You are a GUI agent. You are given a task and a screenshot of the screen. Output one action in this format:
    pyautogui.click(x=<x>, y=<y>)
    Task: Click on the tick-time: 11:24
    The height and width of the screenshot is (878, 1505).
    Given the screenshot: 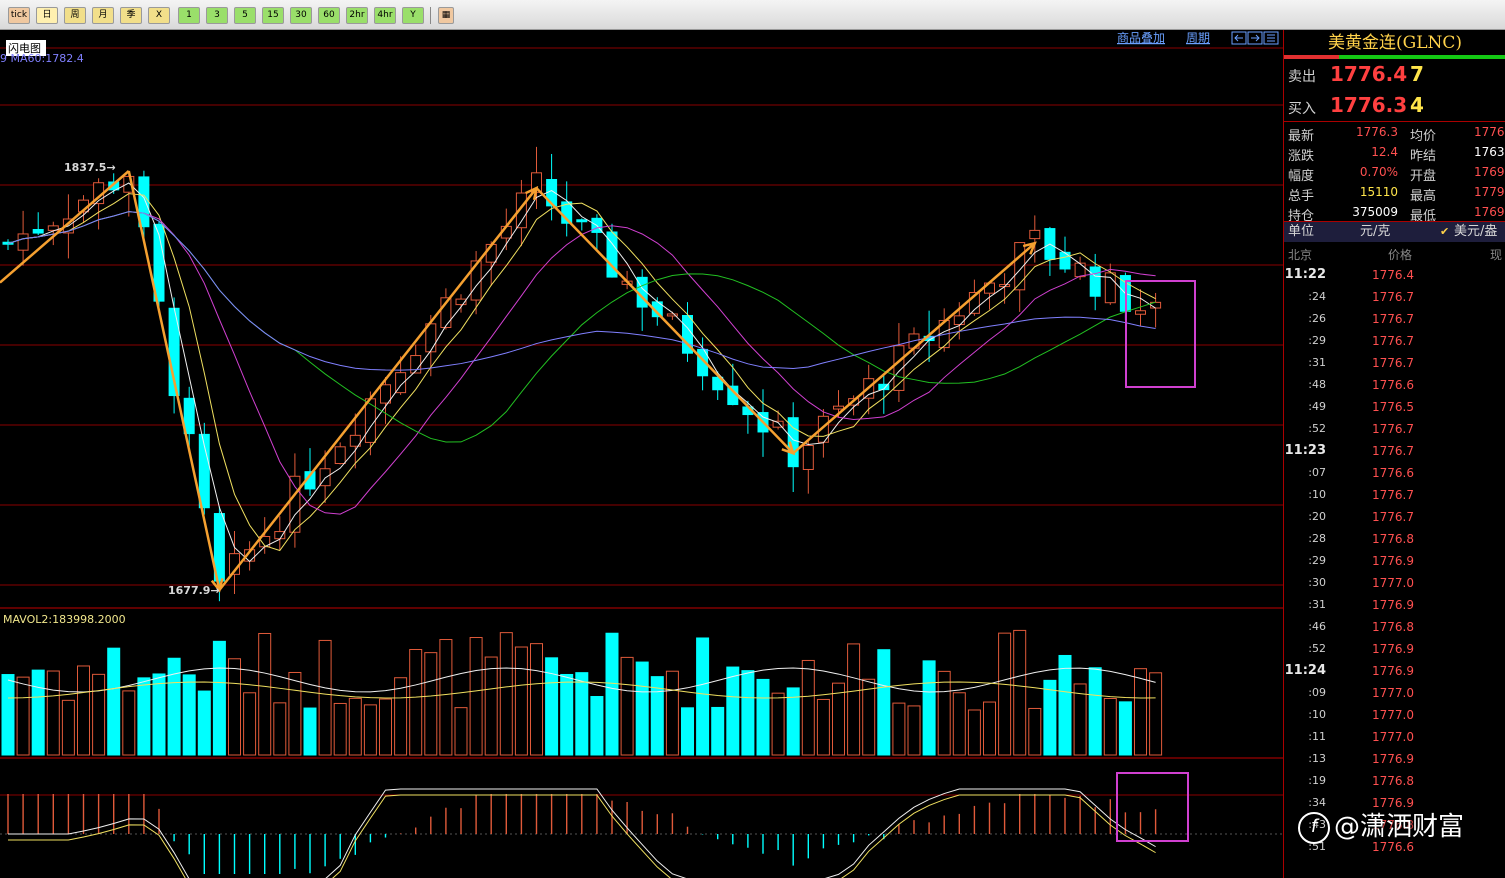 What is the action you would take?
    pyautogui.click(x=1305, y=670)
    